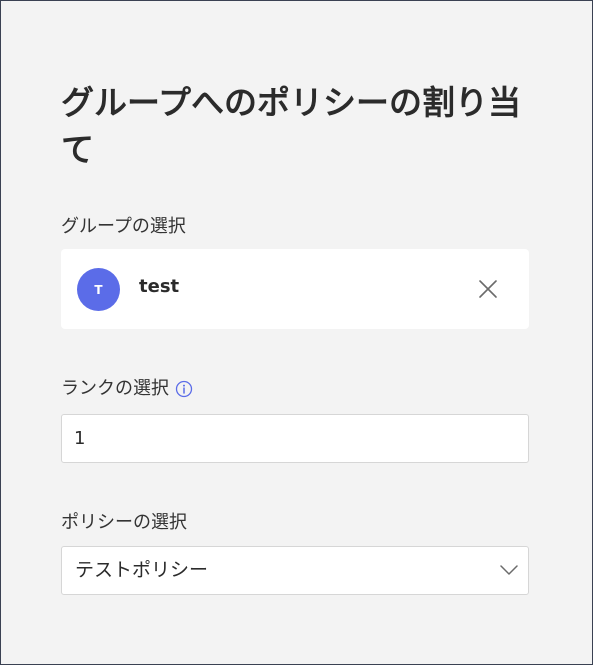 Image resolution: width=593 pixels, height=665 pixels. What do you see at coordinates (295, 570) in the screenshot?
I see `policy-dropdown: テストポリシー` at bounding box center [295, 570].